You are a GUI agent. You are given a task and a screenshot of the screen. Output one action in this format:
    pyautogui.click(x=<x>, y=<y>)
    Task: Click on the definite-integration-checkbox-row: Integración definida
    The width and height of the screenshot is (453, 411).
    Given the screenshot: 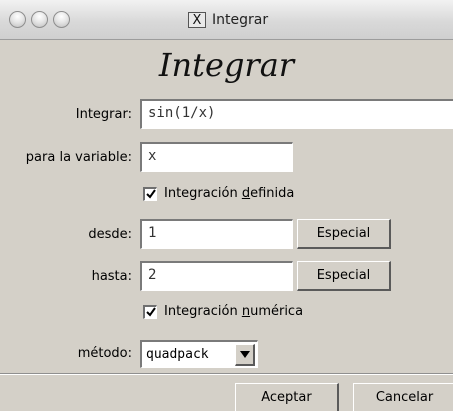 What is the action you would take?
    pyautogui.click(x=218, y=193)
    